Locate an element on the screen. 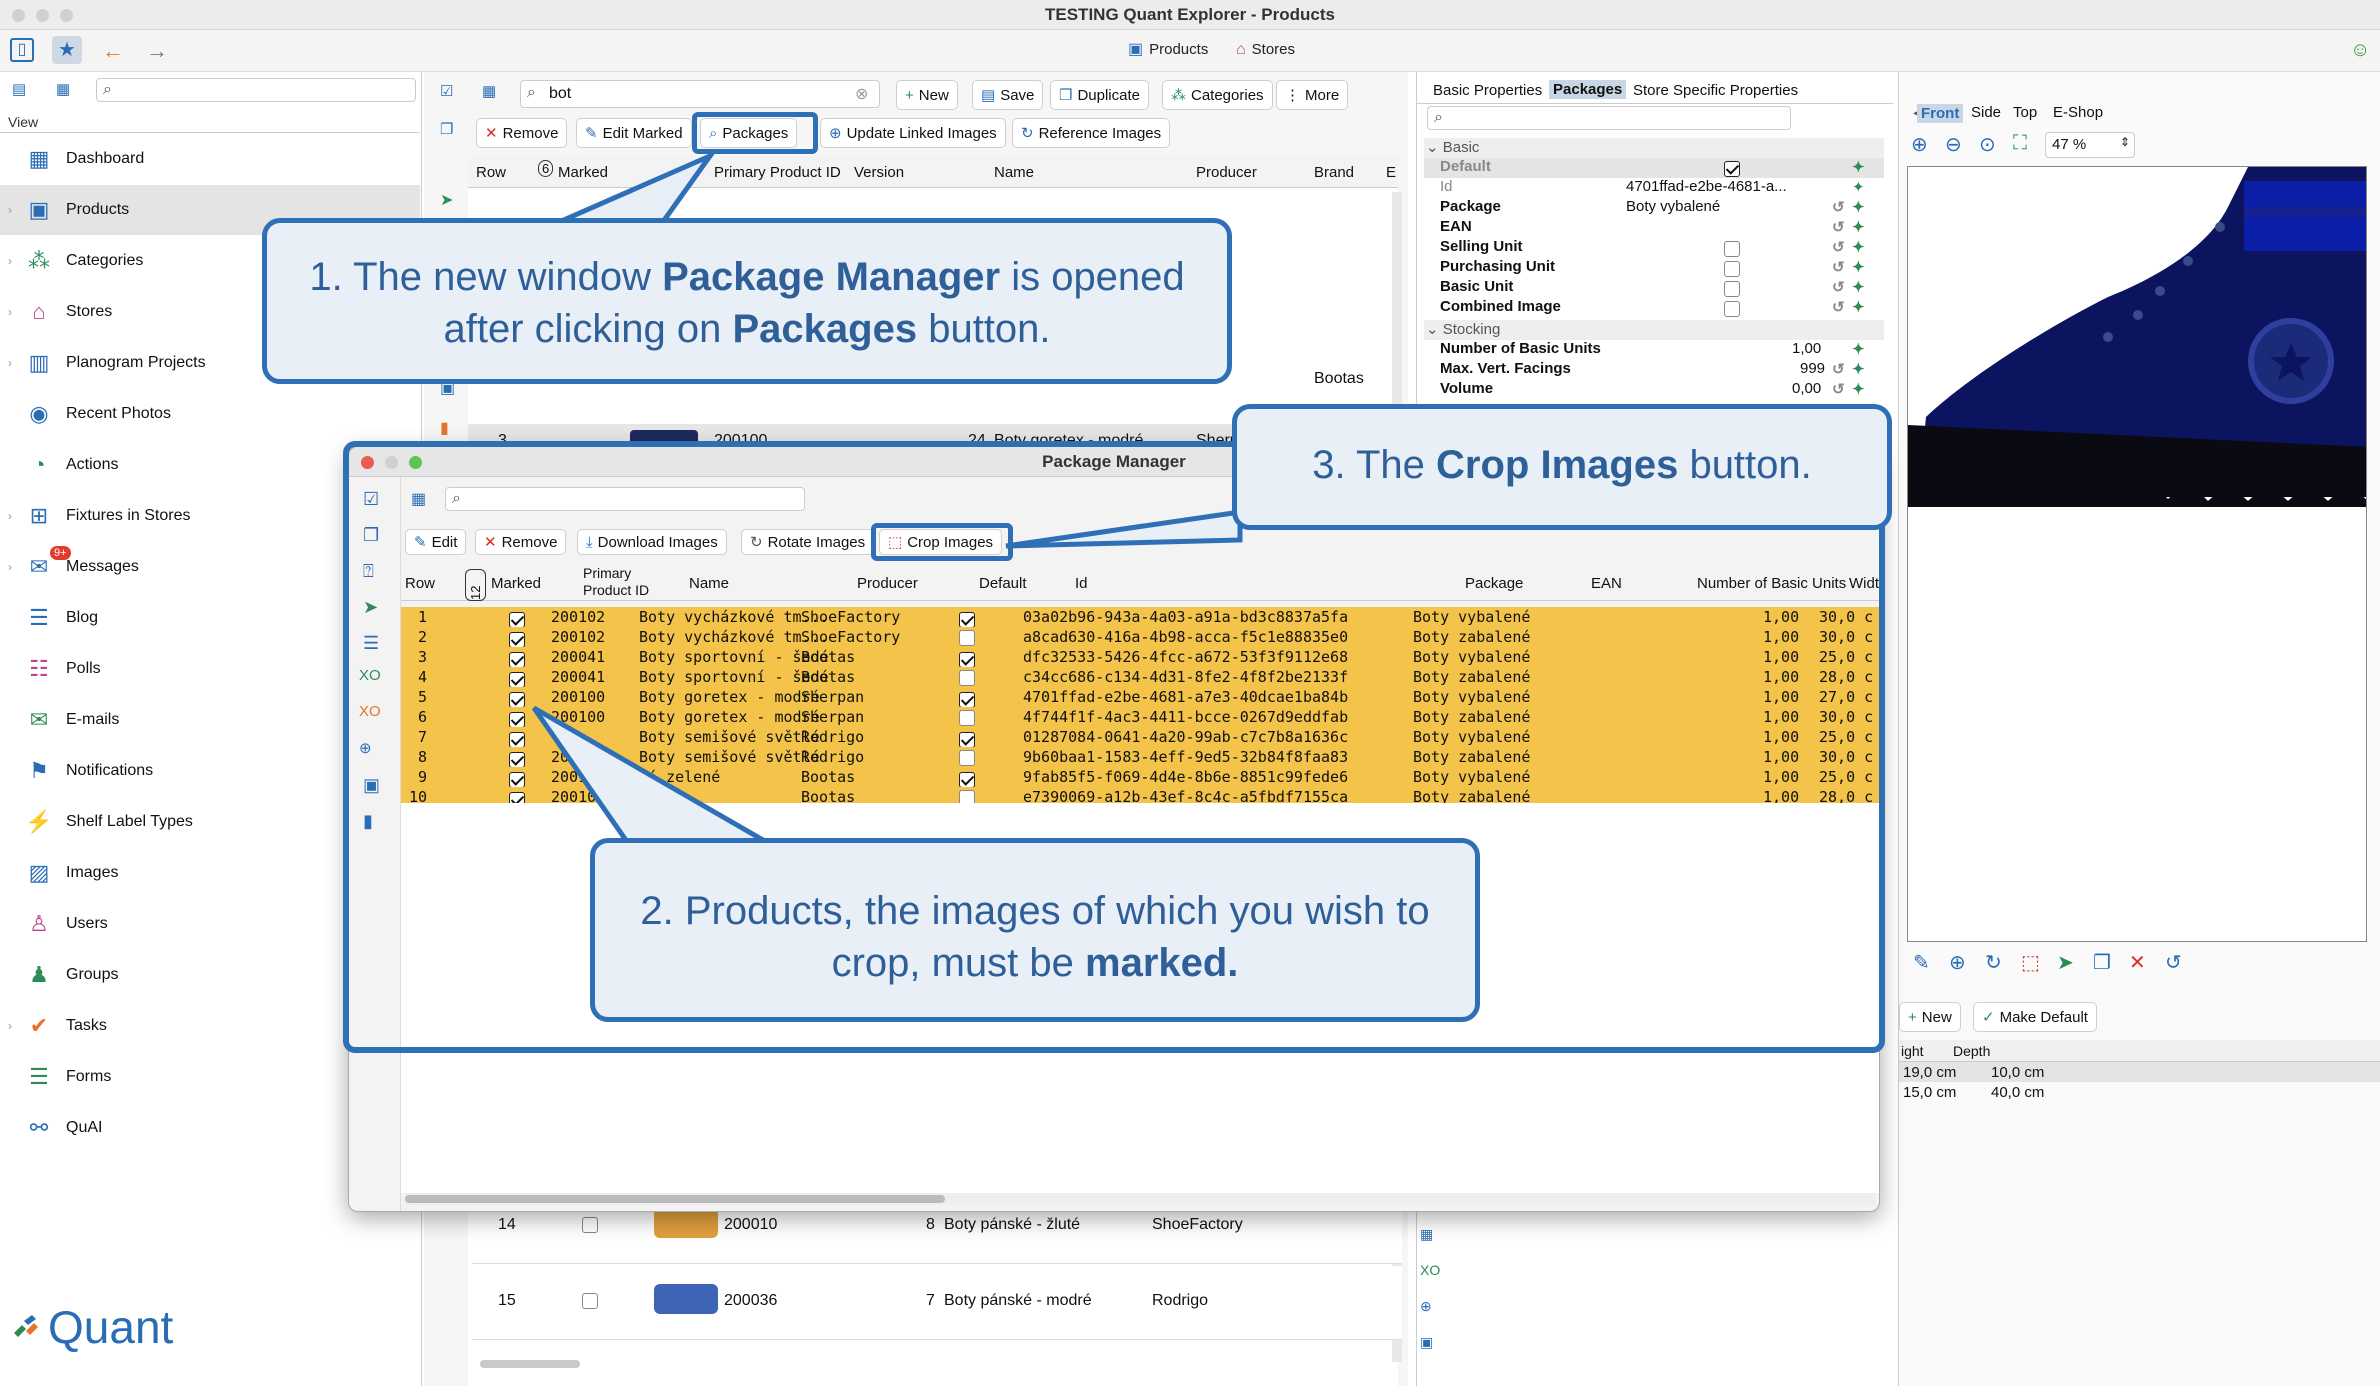  prop-row-volume: Volume 0,00 ↺ ✦ is located at coordinates (1654, 390).